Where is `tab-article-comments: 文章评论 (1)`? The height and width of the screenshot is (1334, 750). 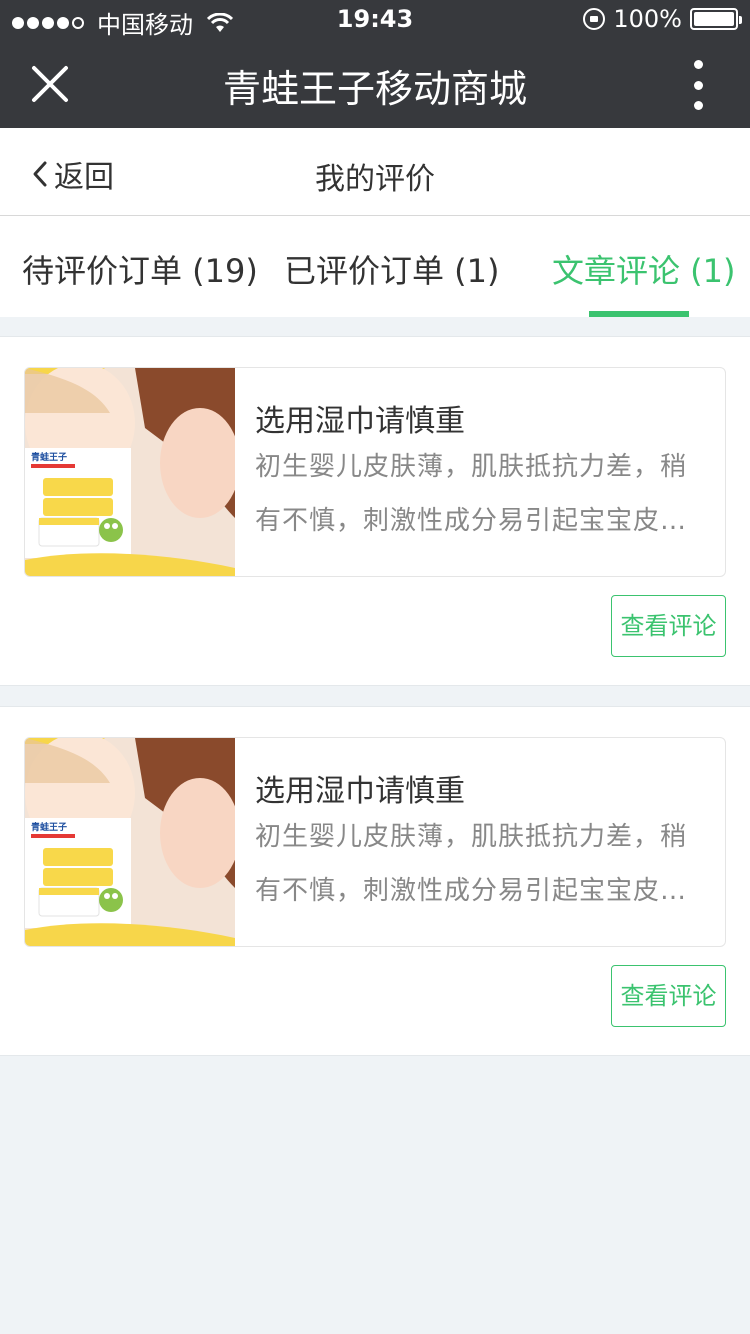 tab-article-comments: 文章评论 (1) is located at coordinates (644, 269).